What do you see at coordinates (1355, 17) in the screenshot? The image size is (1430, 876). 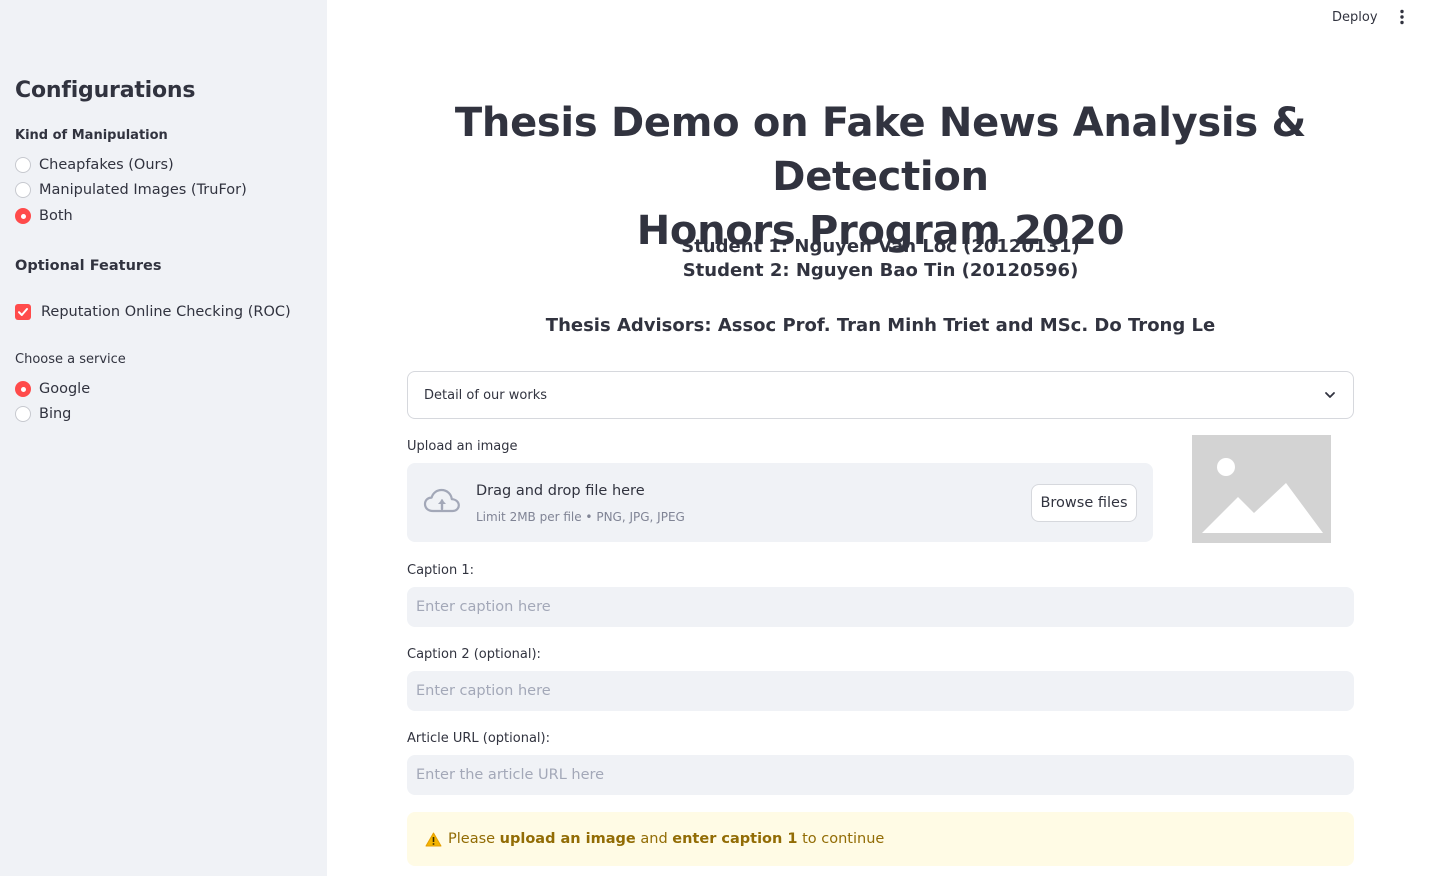 I see `deploy-button: Deploy` at bounding box center [1355, 17].